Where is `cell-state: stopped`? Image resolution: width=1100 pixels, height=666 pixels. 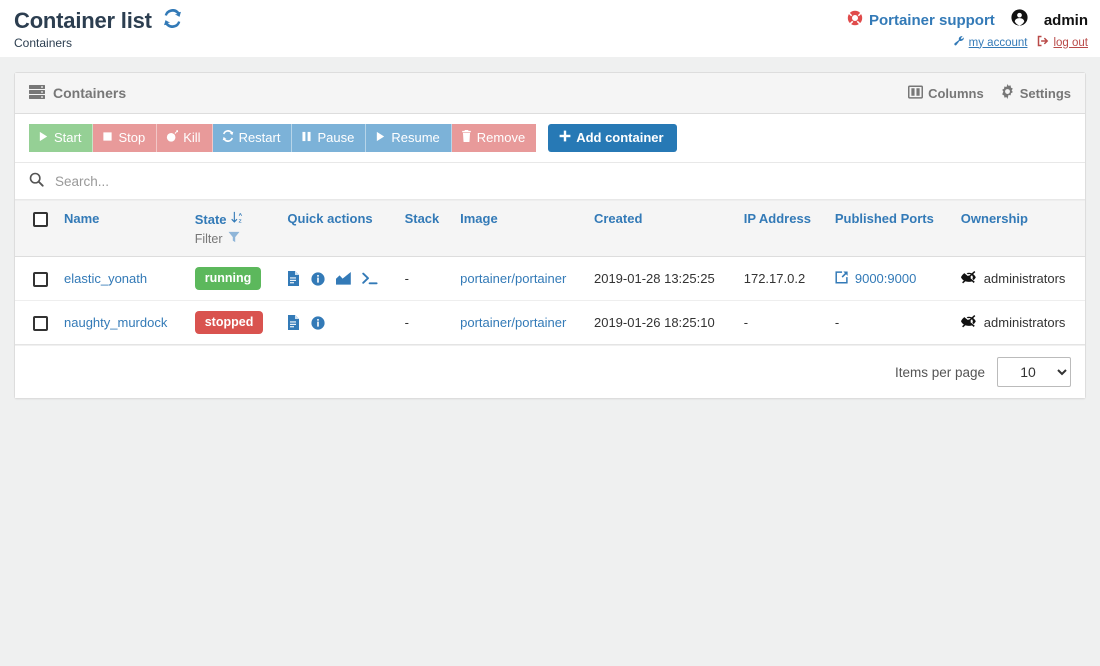 cell-state: stopped is located at coordinates (233, 322).